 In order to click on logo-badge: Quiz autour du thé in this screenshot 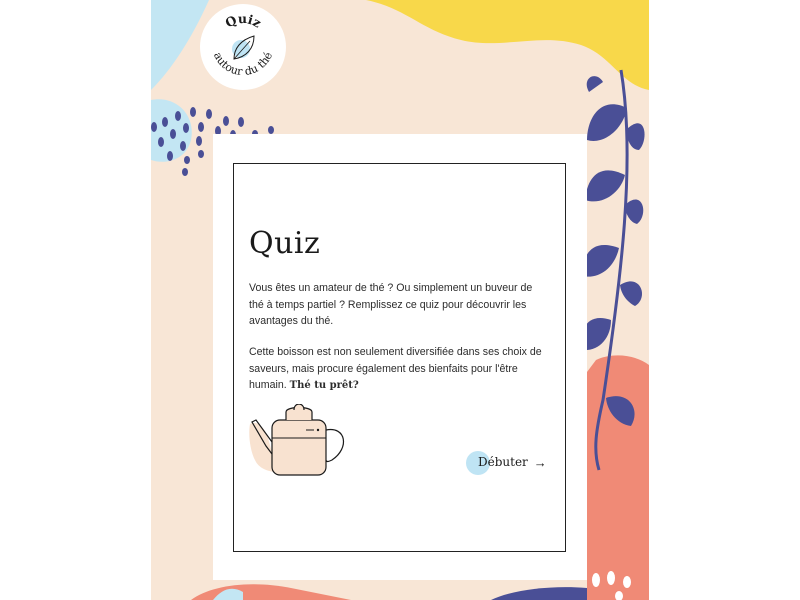, I will do `click(243, 44)`.